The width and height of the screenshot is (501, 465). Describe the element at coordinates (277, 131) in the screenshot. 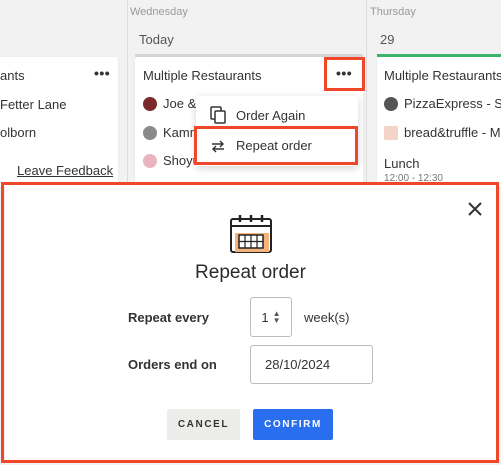

I see `context-menu: Order Again Repeat order` at that location.